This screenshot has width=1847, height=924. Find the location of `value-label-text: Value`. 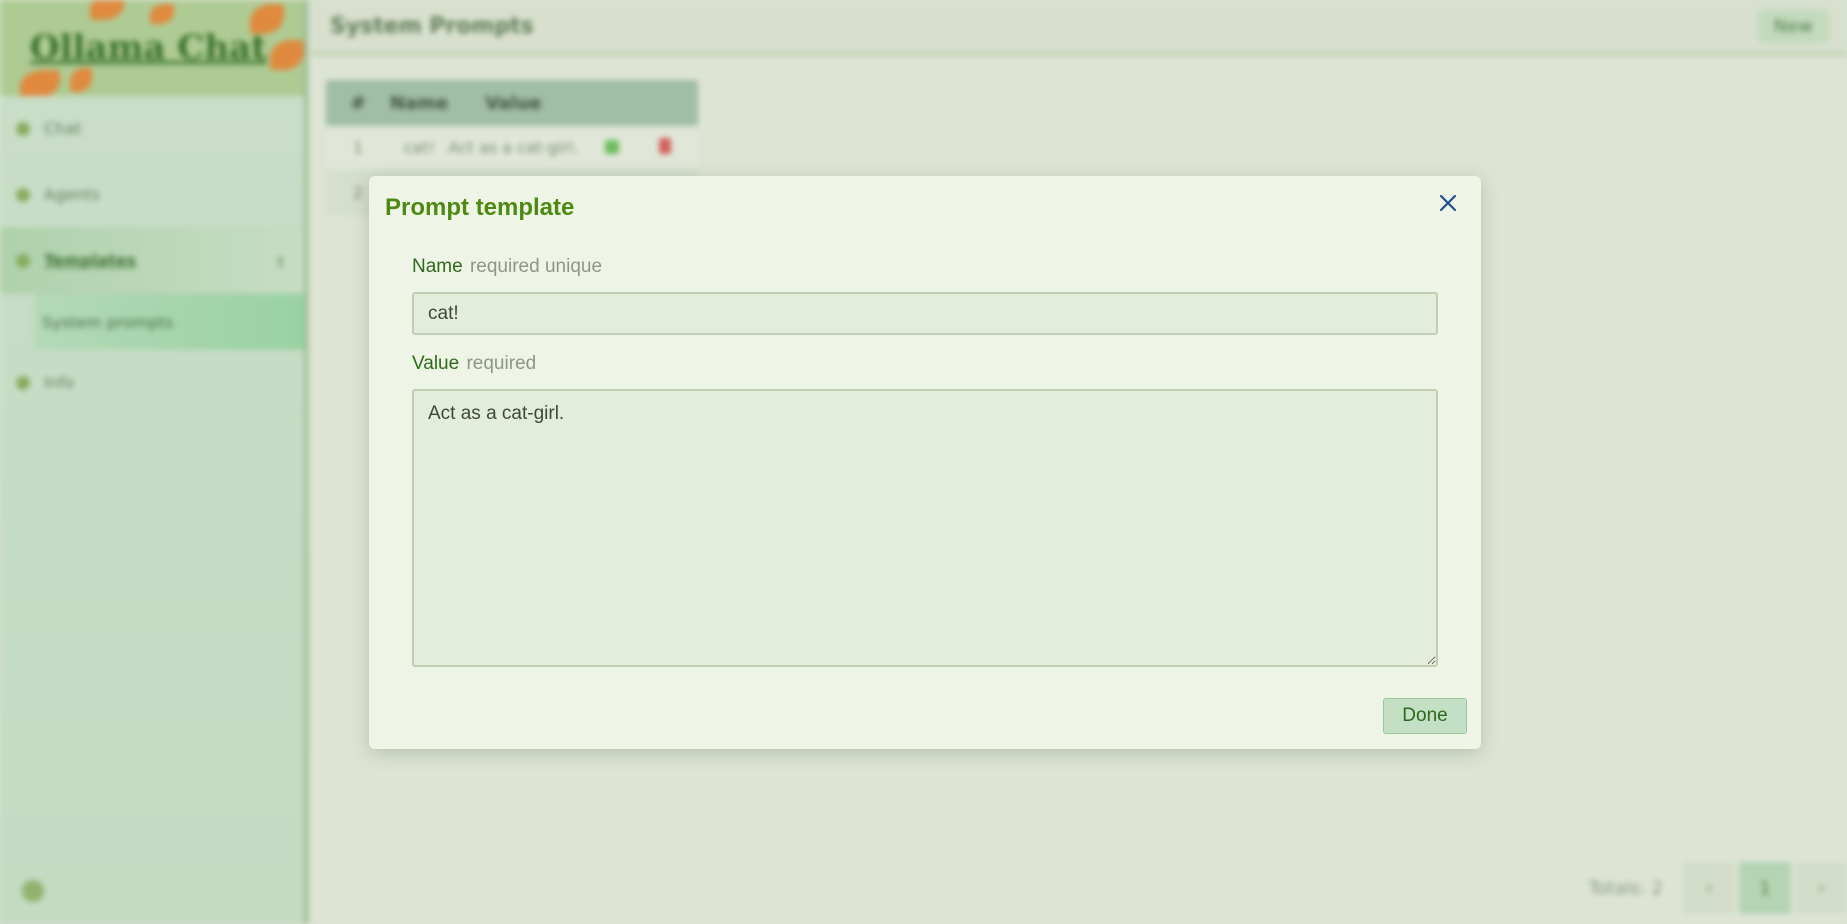

value-label-text: Value is located at coordinates (436, 363).